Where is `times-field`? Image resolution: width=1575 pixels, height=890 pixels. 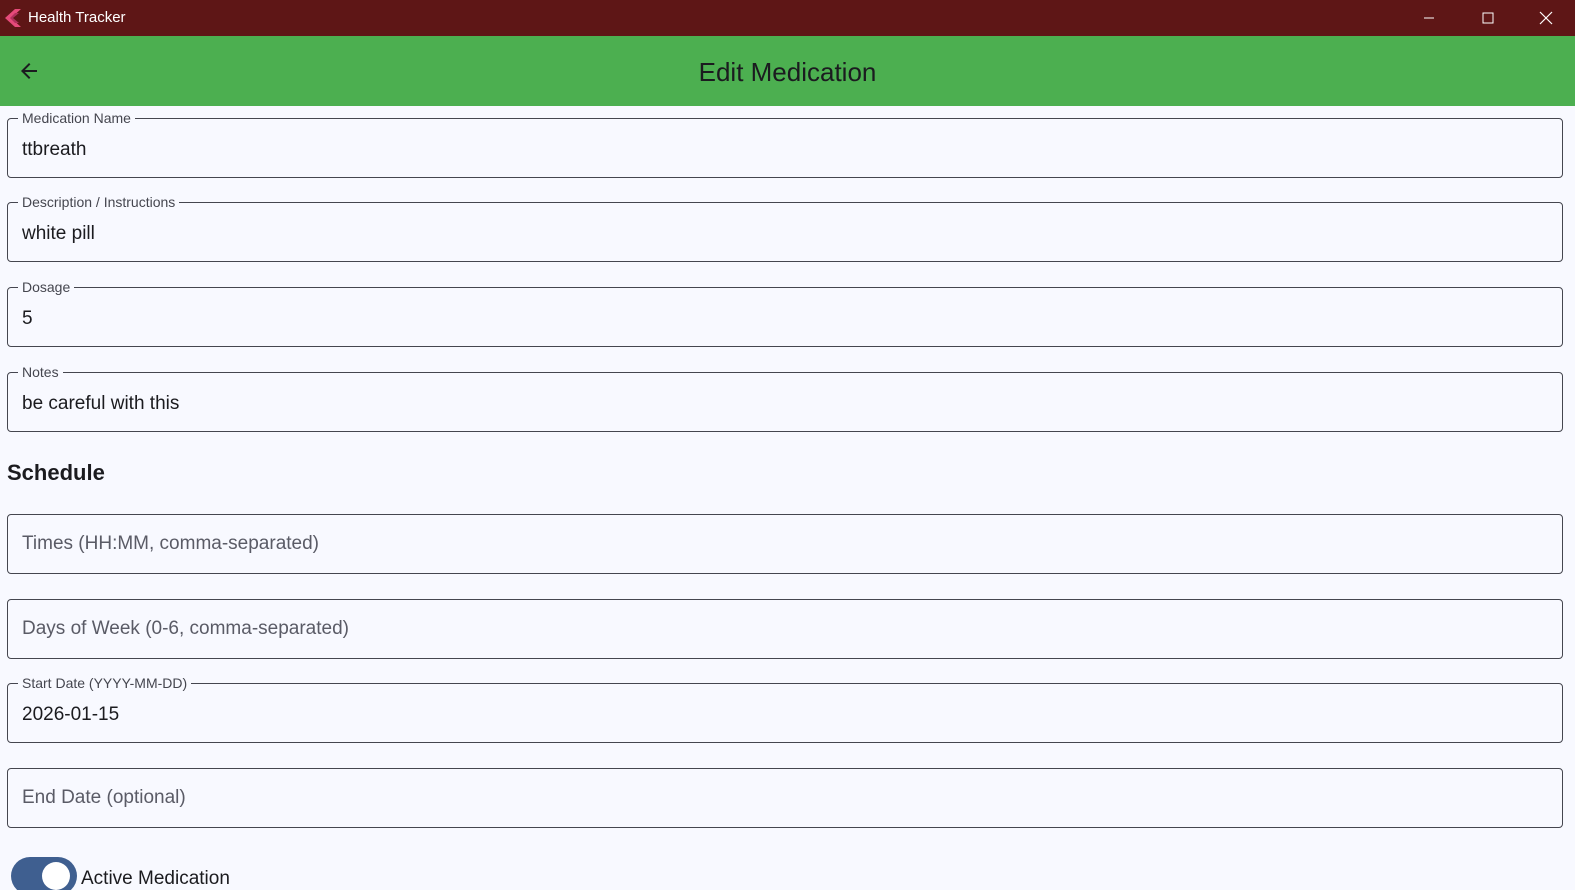 times-field is located at coordinates (785, 544).